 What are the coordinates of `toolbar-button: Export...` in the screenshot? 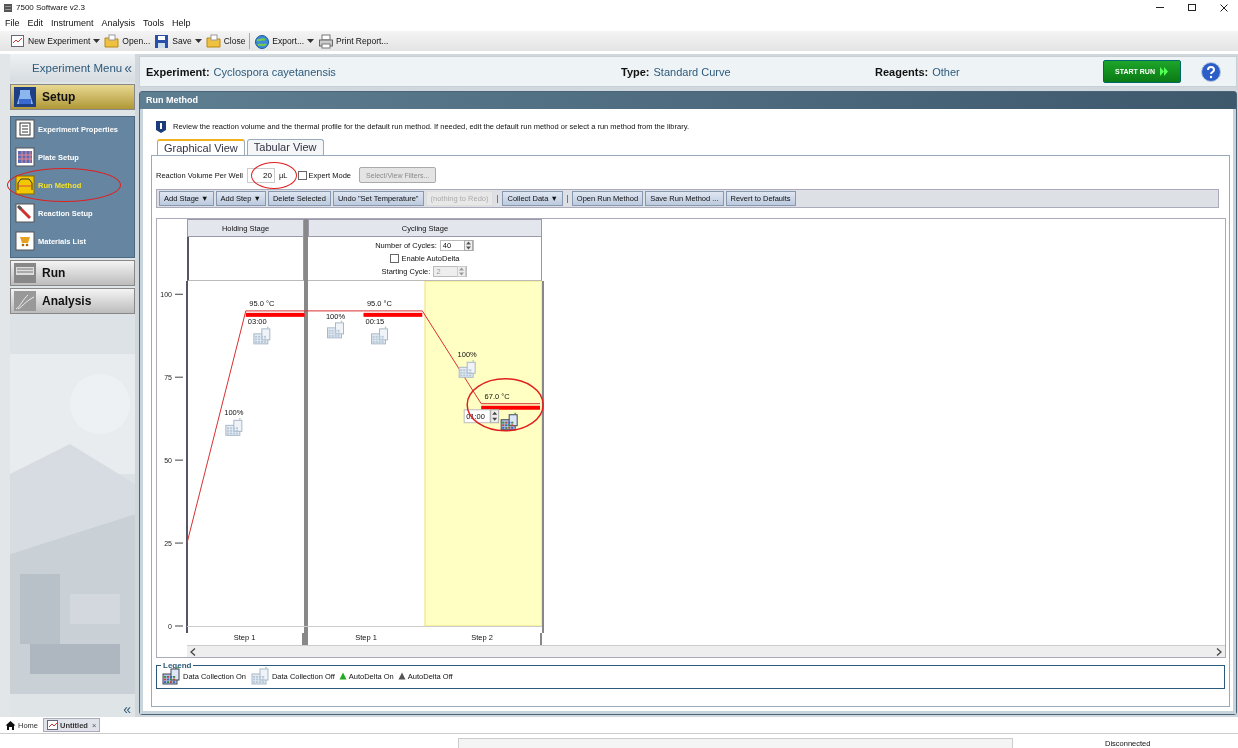 It's located at (288, 41).